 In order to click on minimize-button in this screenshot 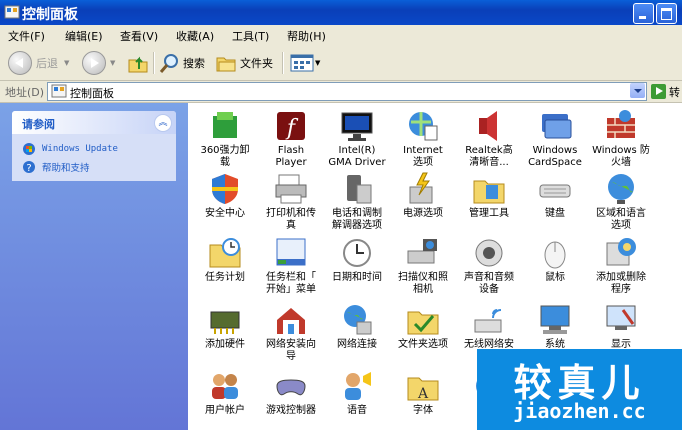, I will do `click(643, 13)`.